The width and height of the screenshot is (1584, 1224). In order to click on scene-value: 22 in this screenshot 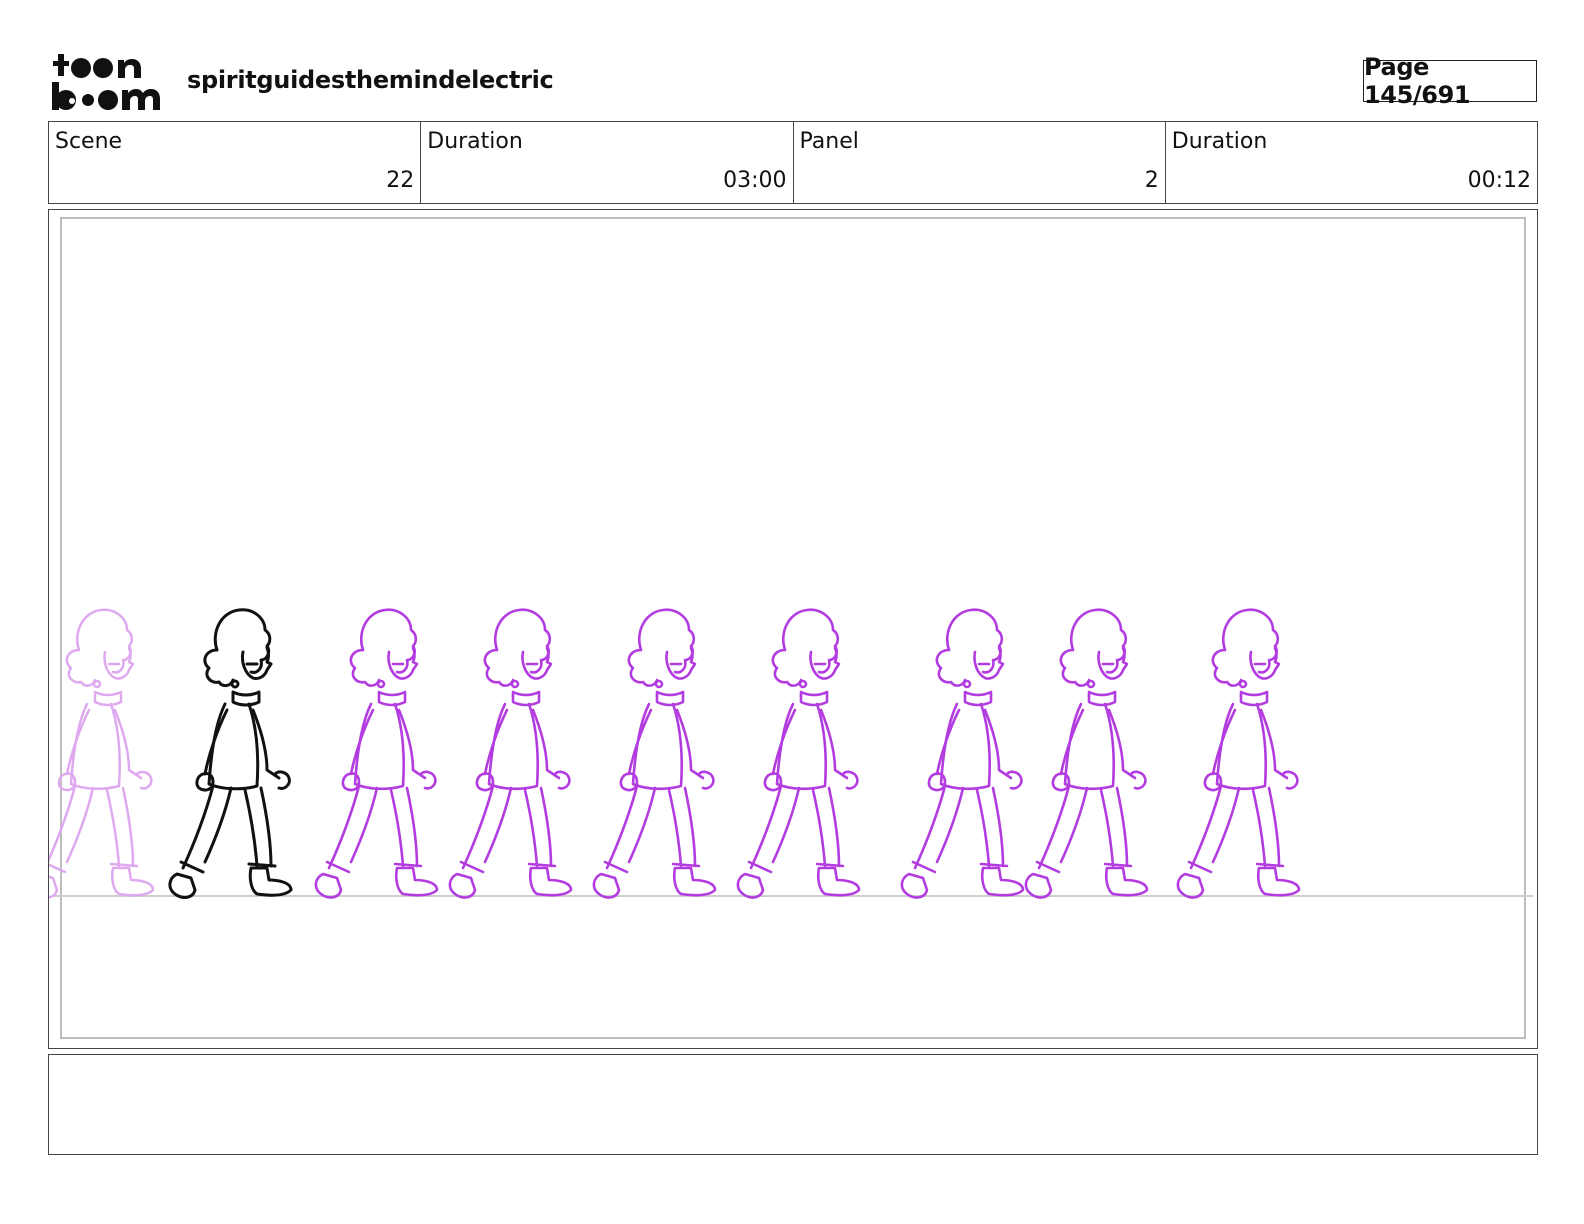, I will do `click(400, 180)`.